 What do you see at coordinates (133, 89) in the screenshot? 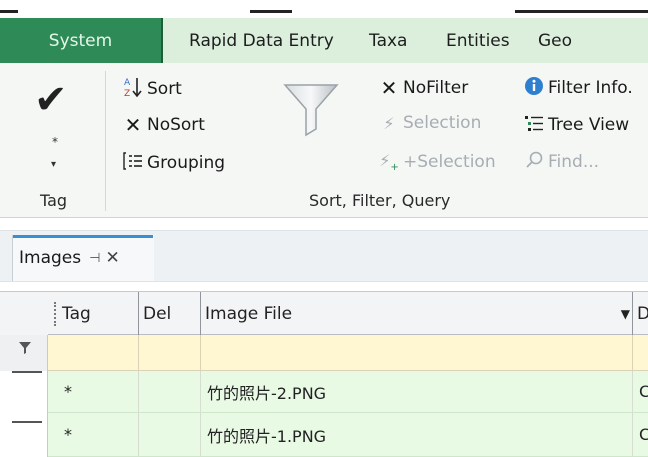
I see `sort-az-icon: A Z` at bounding box center [133, 89].